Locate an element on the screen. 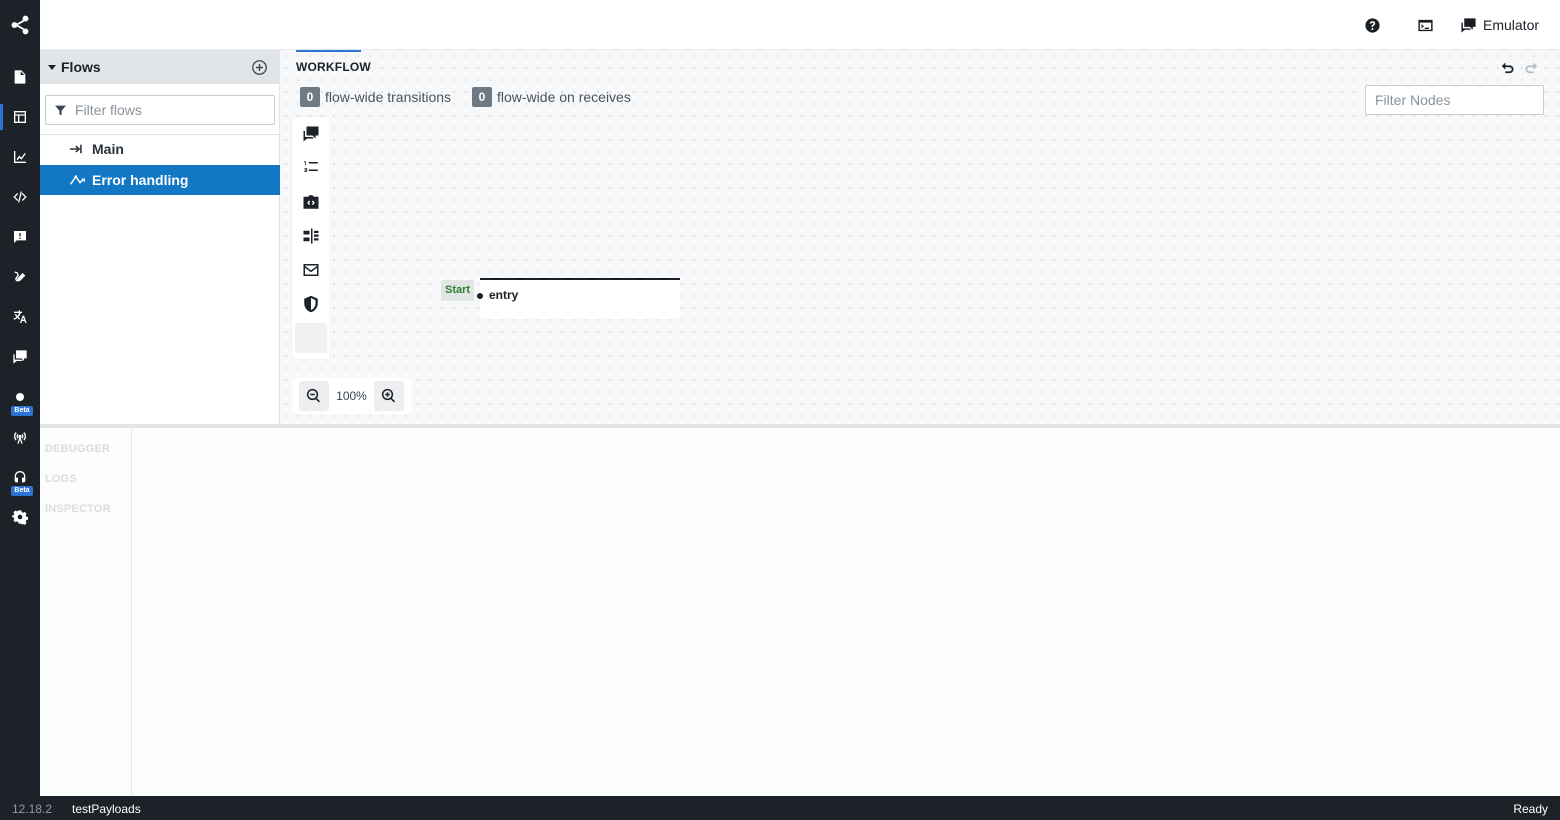  flows-panel: Flows Main Error handling is located at coordinates (160, 237).